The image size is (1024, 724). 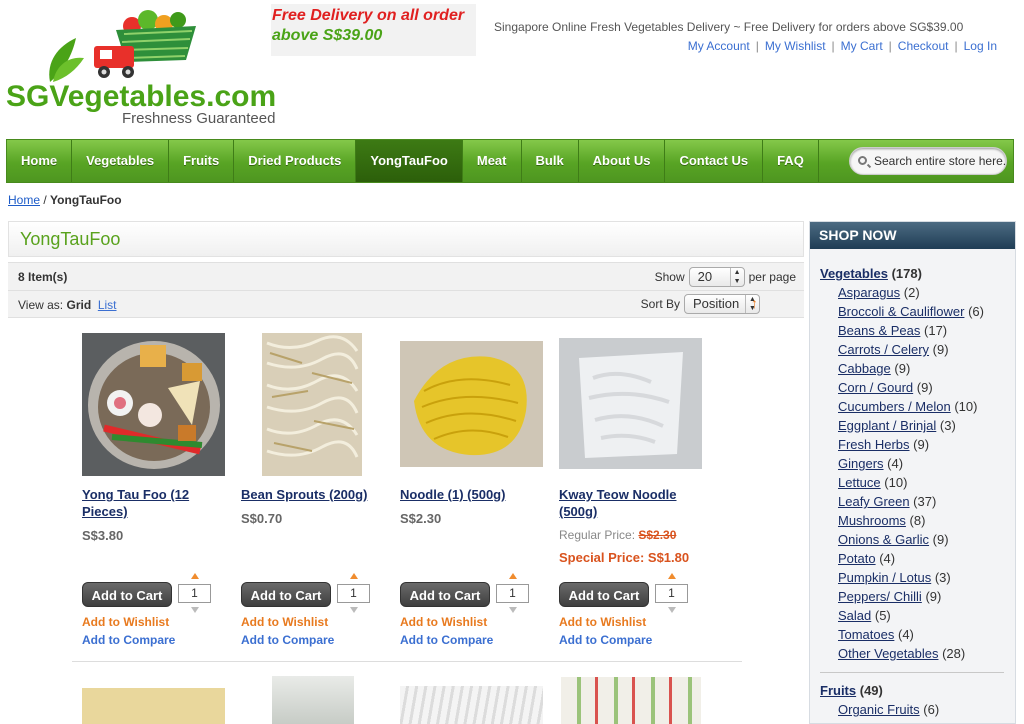 I want to click on subcategory-item: Fresh Herbs (9), so click(x=912, y=444).